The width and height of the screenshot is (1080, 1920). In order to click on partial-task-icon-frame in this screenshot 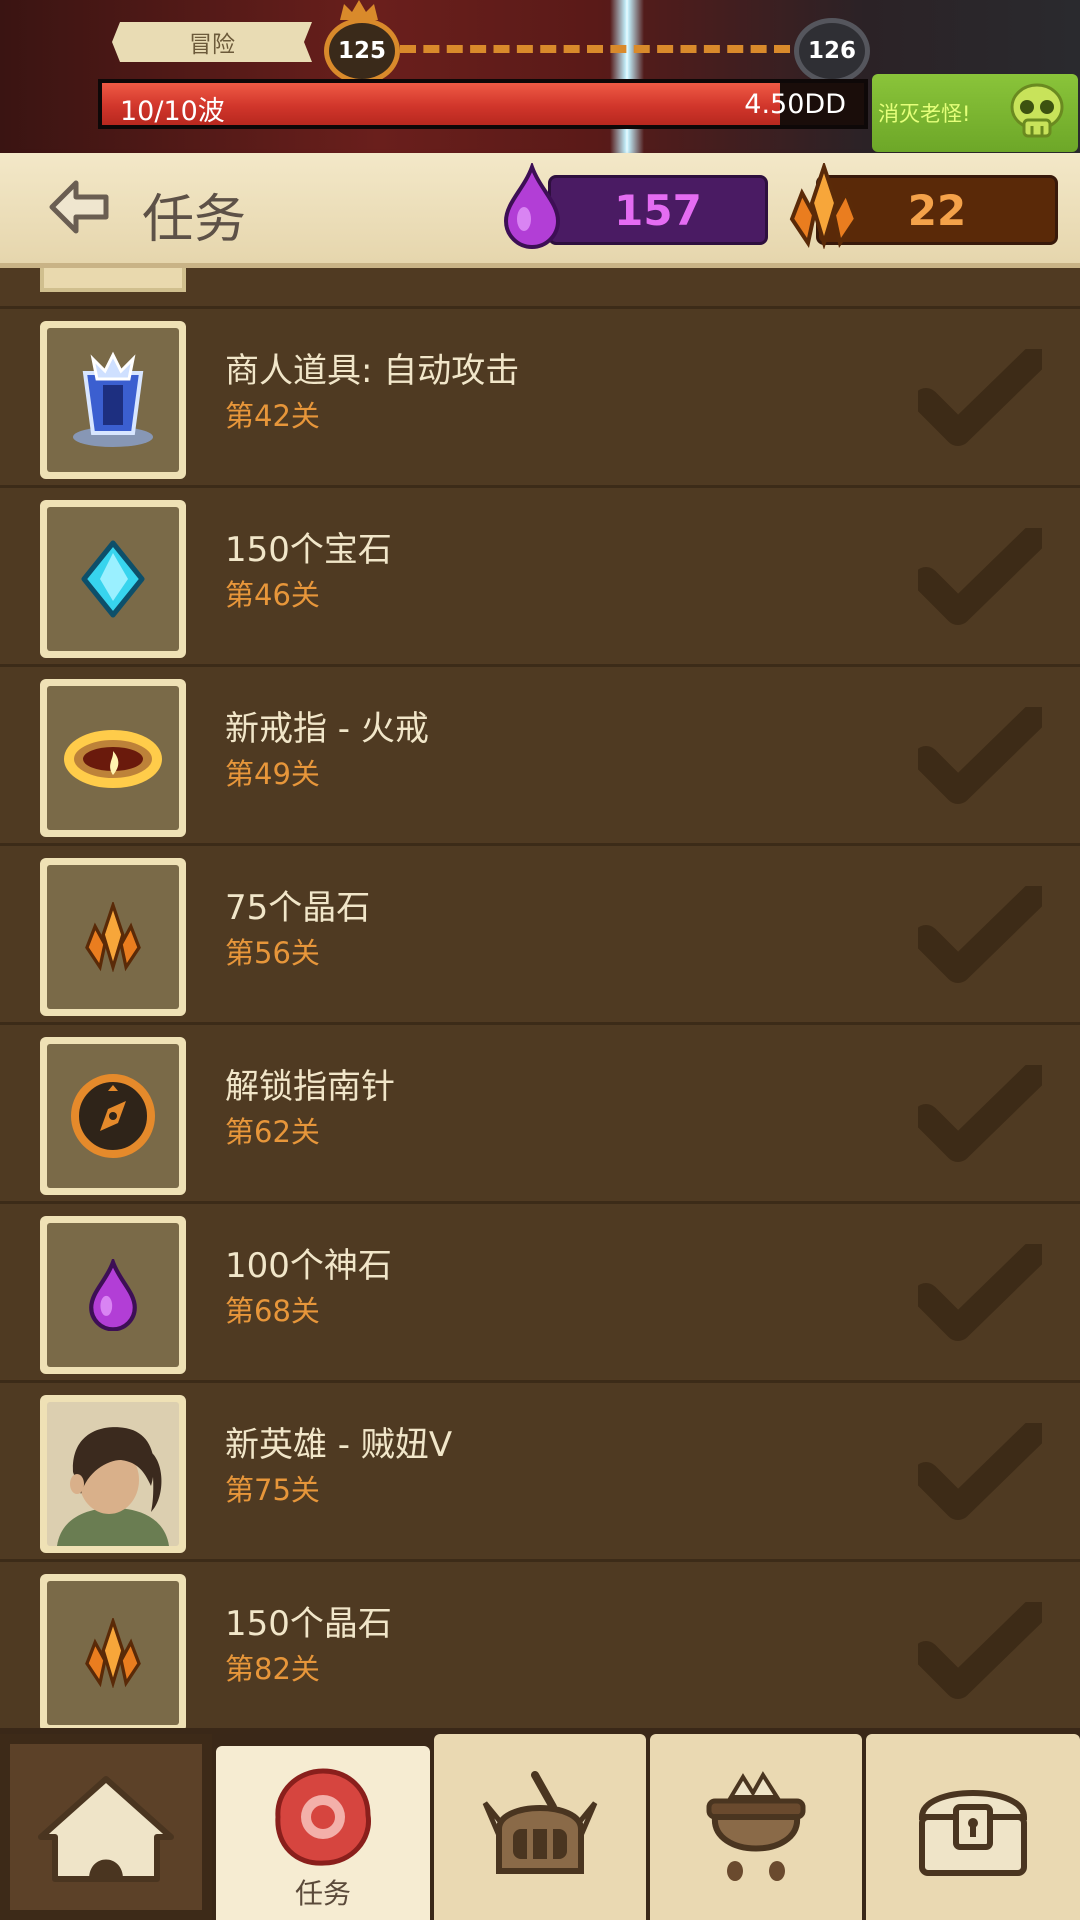, I will do `click(113, 280)`.